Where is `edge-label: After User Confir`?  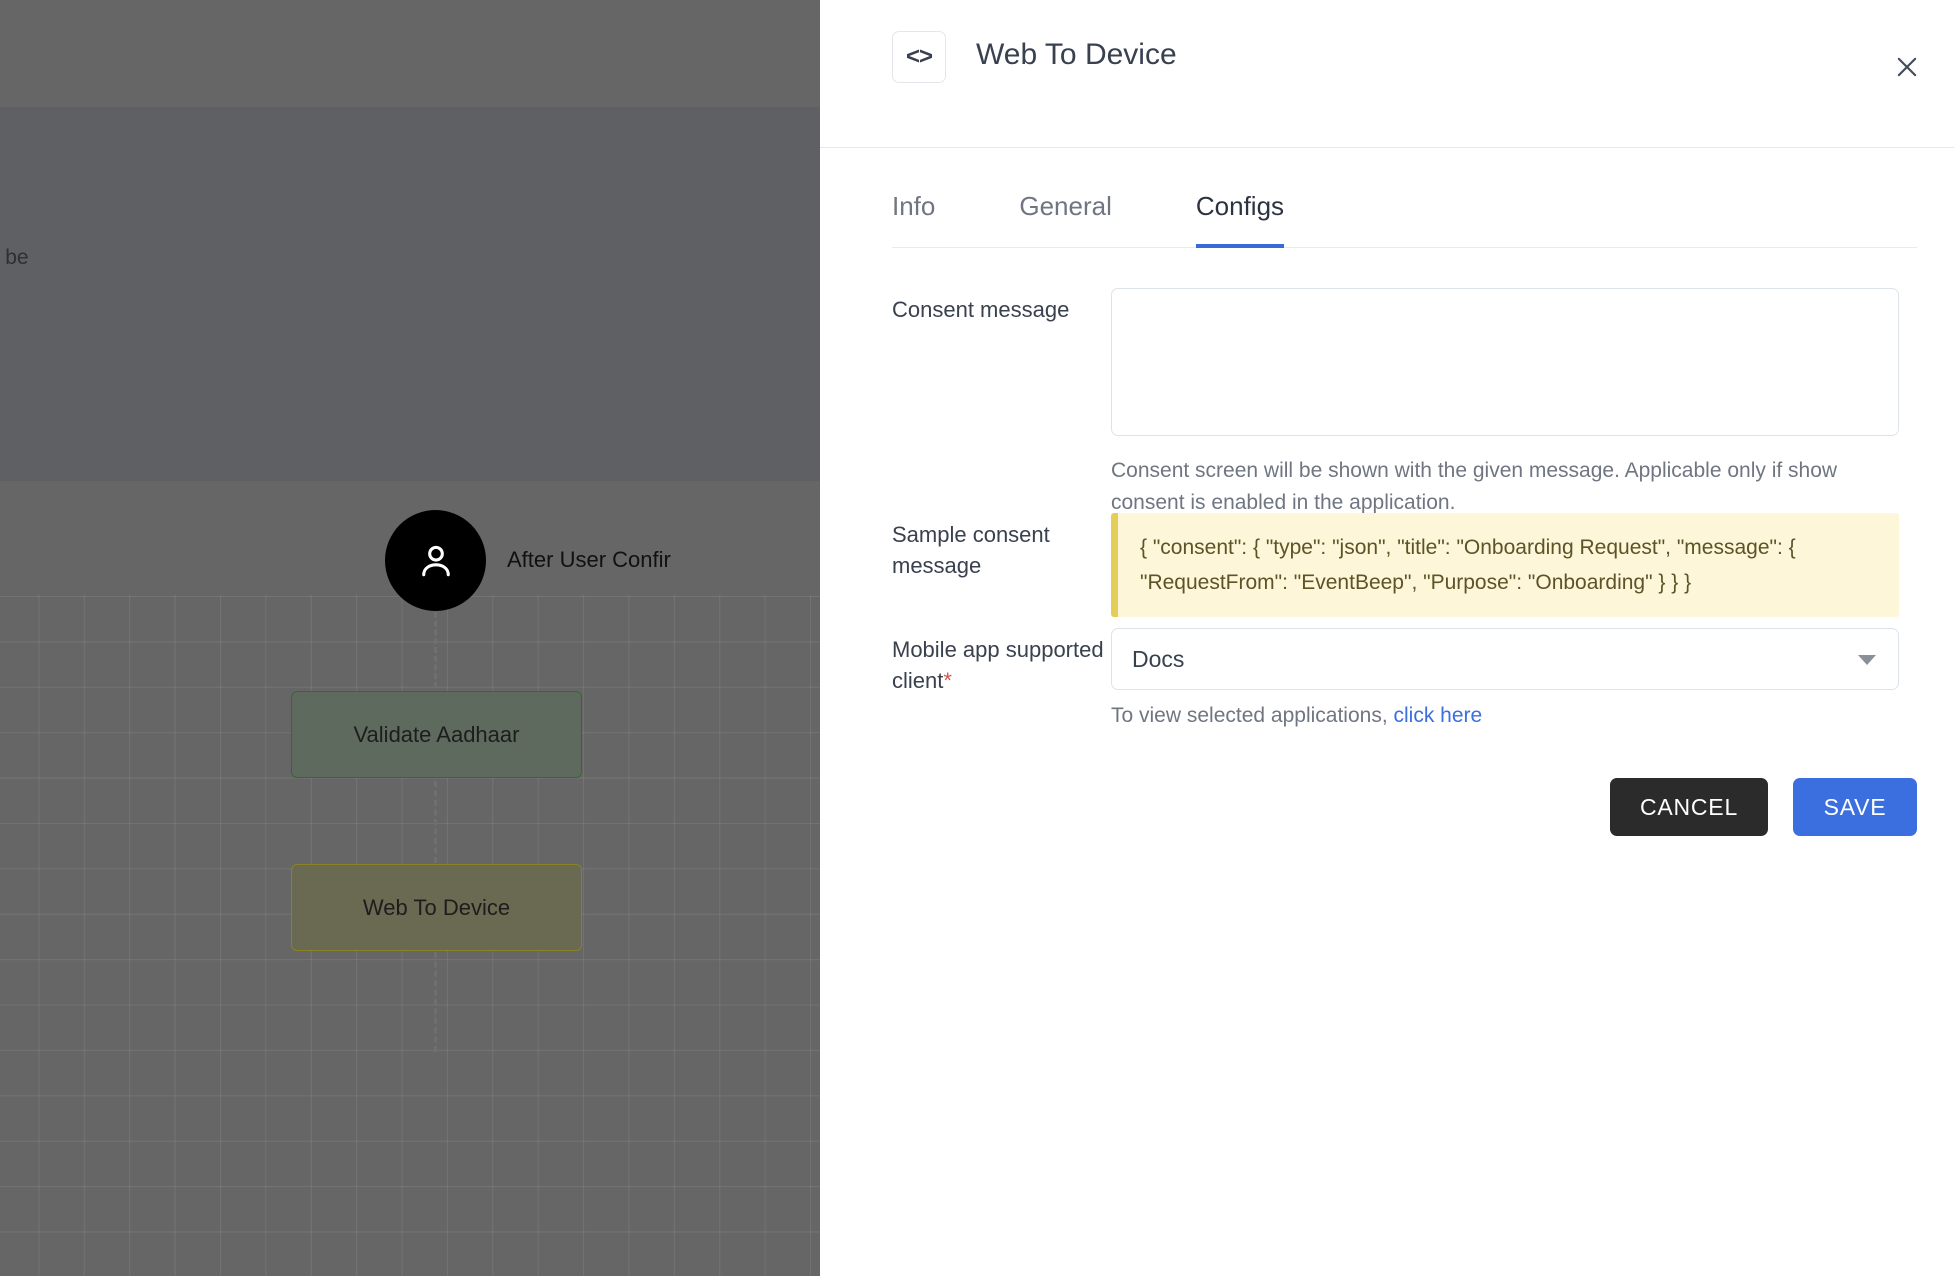 edge-label: After User Confir is located at coordinates (589, 559).